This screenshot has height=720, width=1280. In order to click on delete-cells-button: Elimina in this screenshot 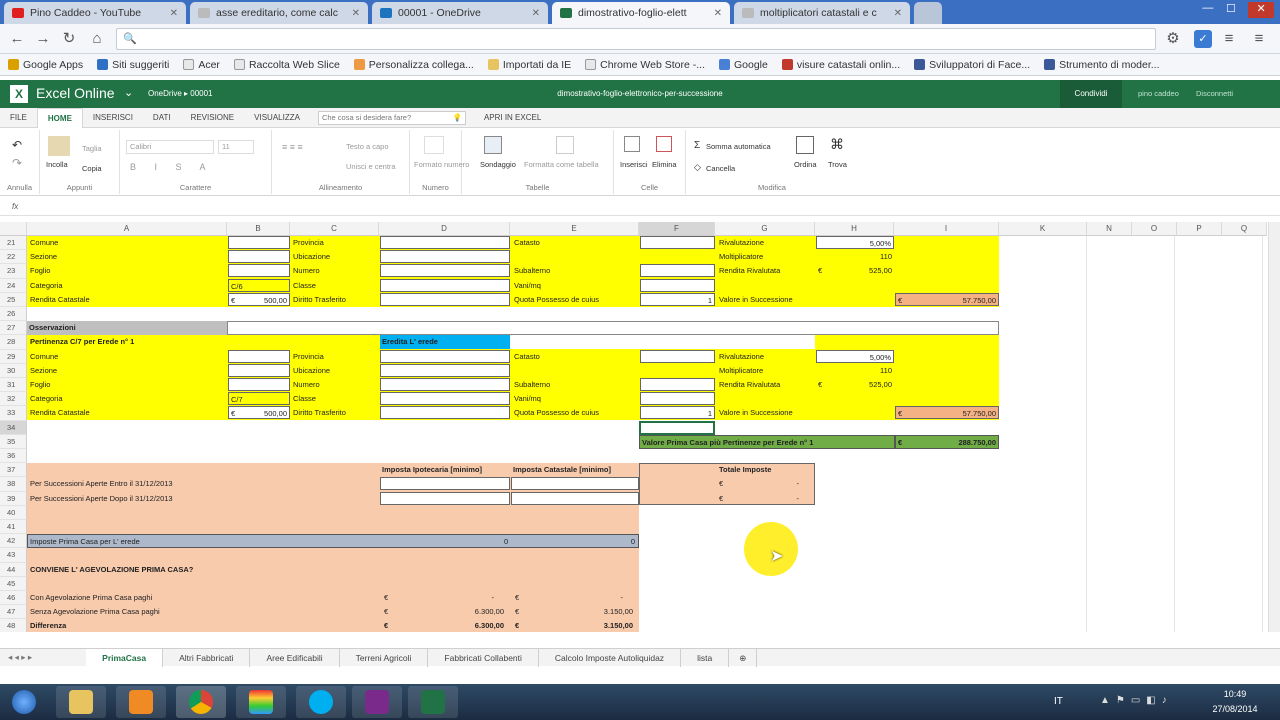, I will do `click(664, 164)`.